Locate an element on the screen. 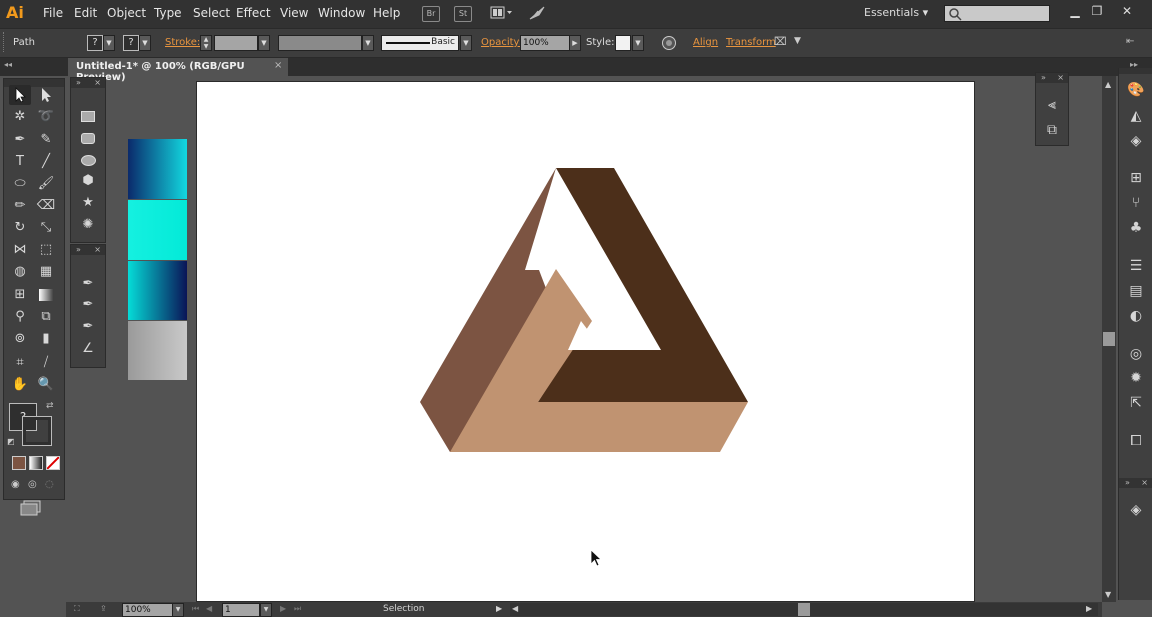 The image size is (1152, 617). stroke-weight-dropdown: ▼ is located at coordinates (264, 43).